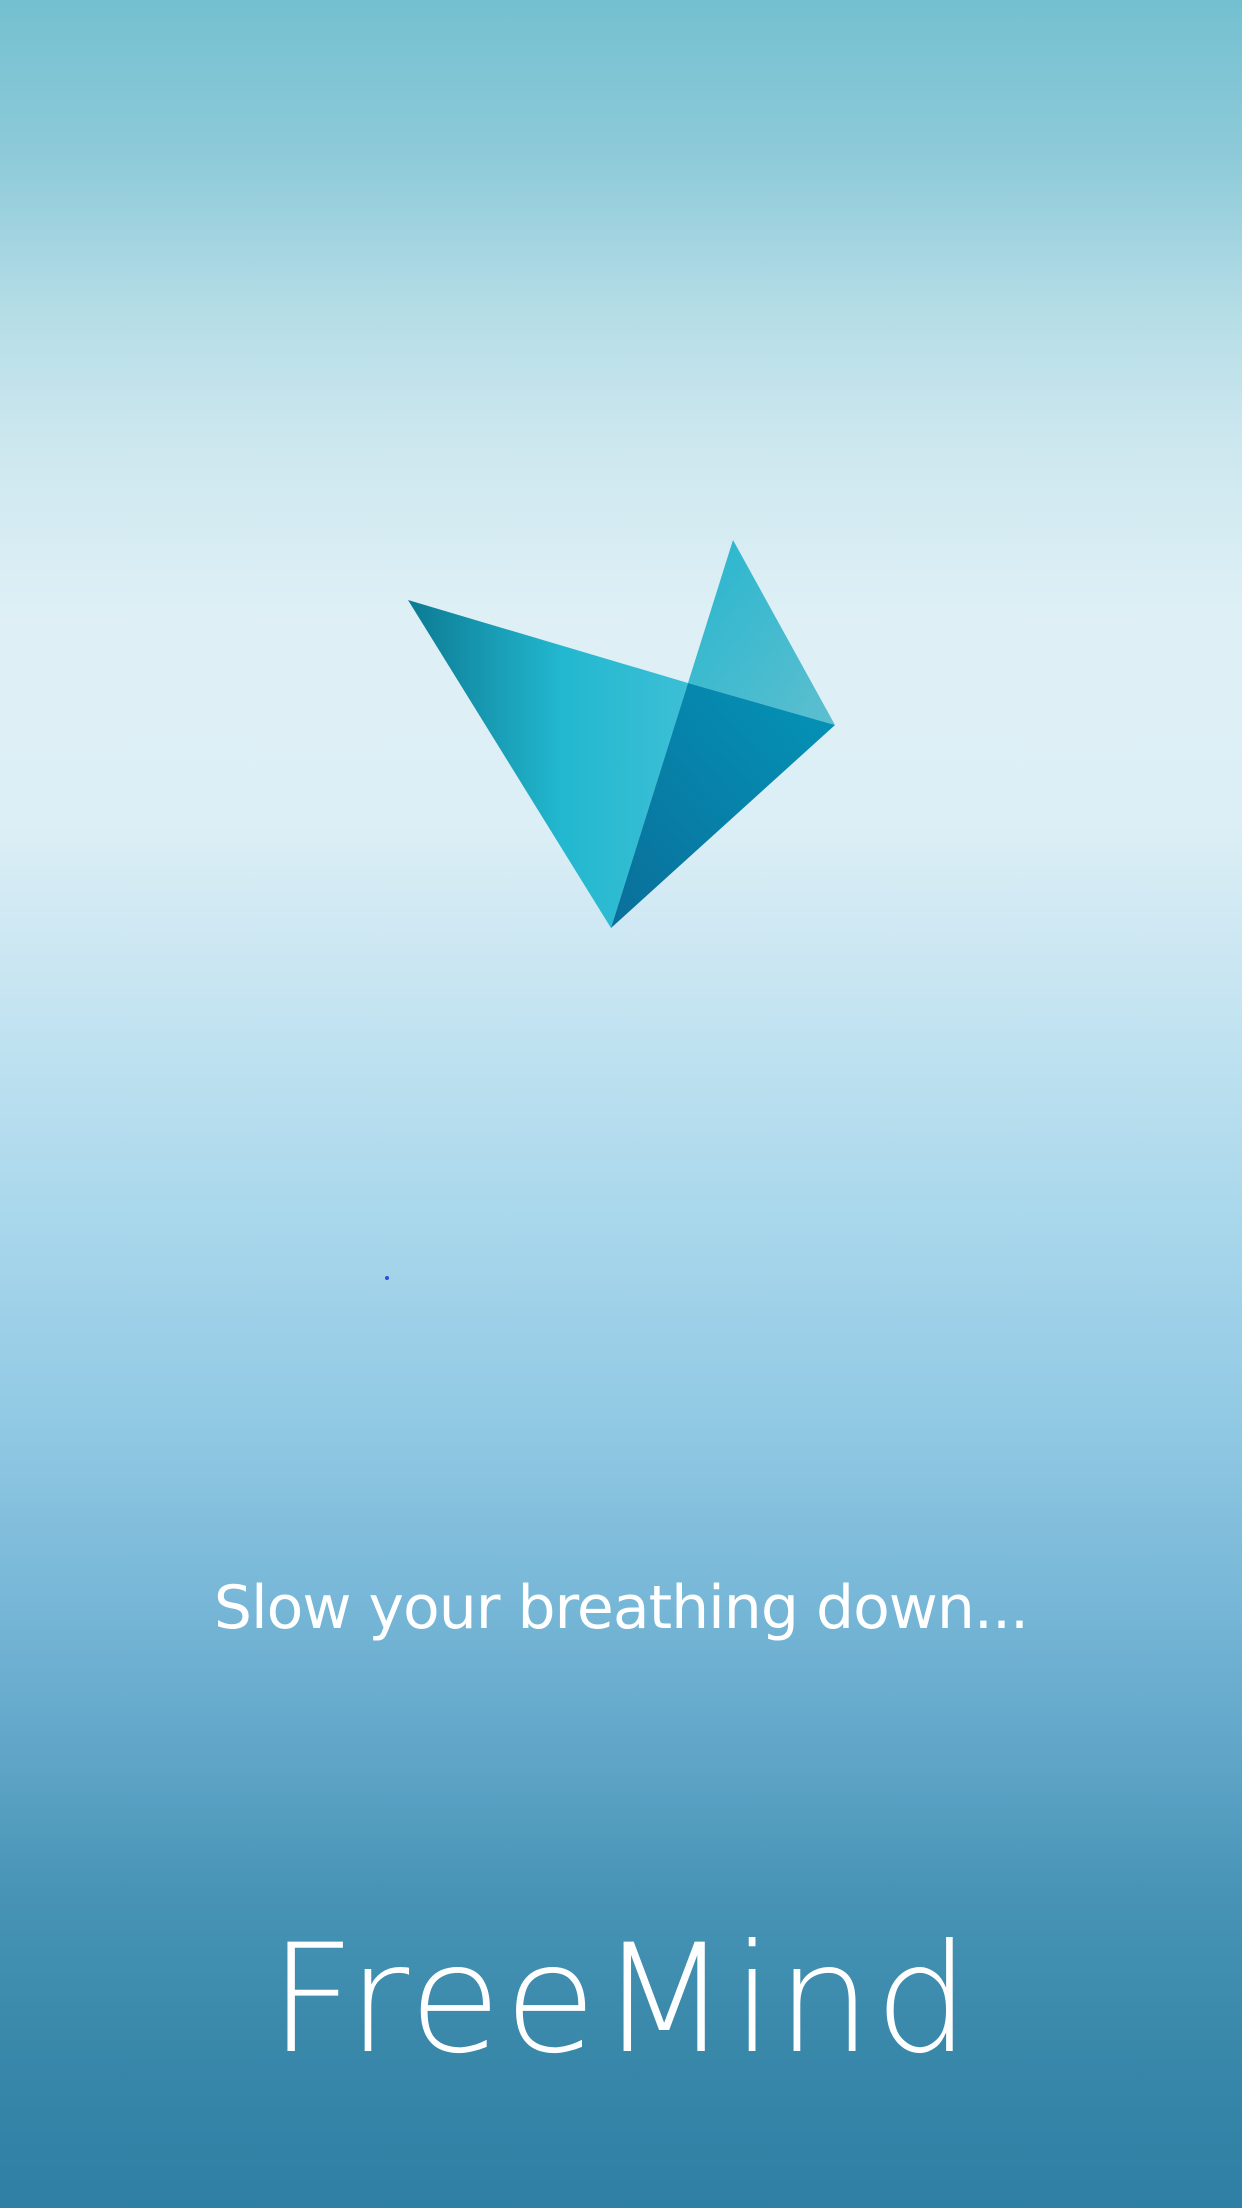 Image resolution: width=1242 pixels, height=2208 pixels. I want to click on brand-wordmark: FreeMind, so click(621, 2000).